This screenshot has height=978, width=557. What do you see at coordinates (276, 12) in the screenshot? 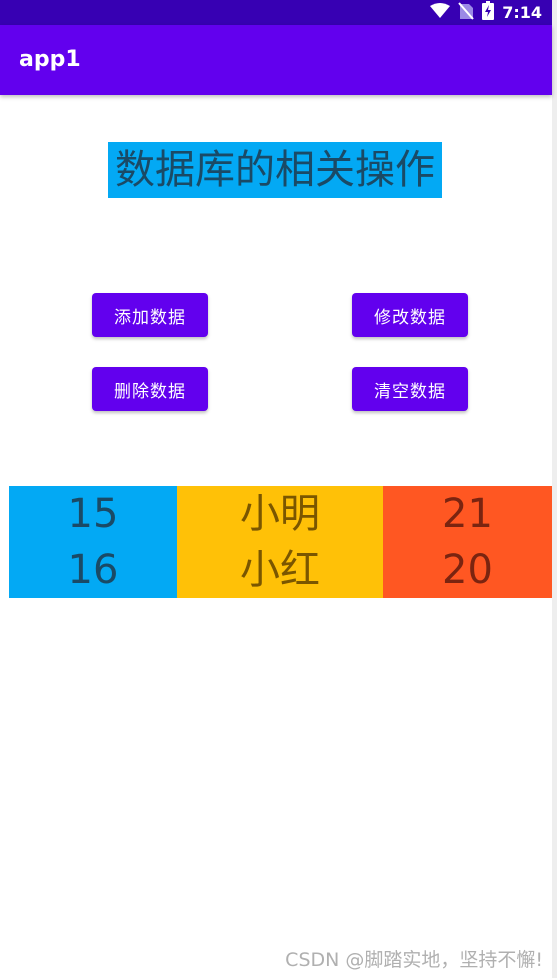
I see `status-bar: 7:14` at bounding box center [276, 12].